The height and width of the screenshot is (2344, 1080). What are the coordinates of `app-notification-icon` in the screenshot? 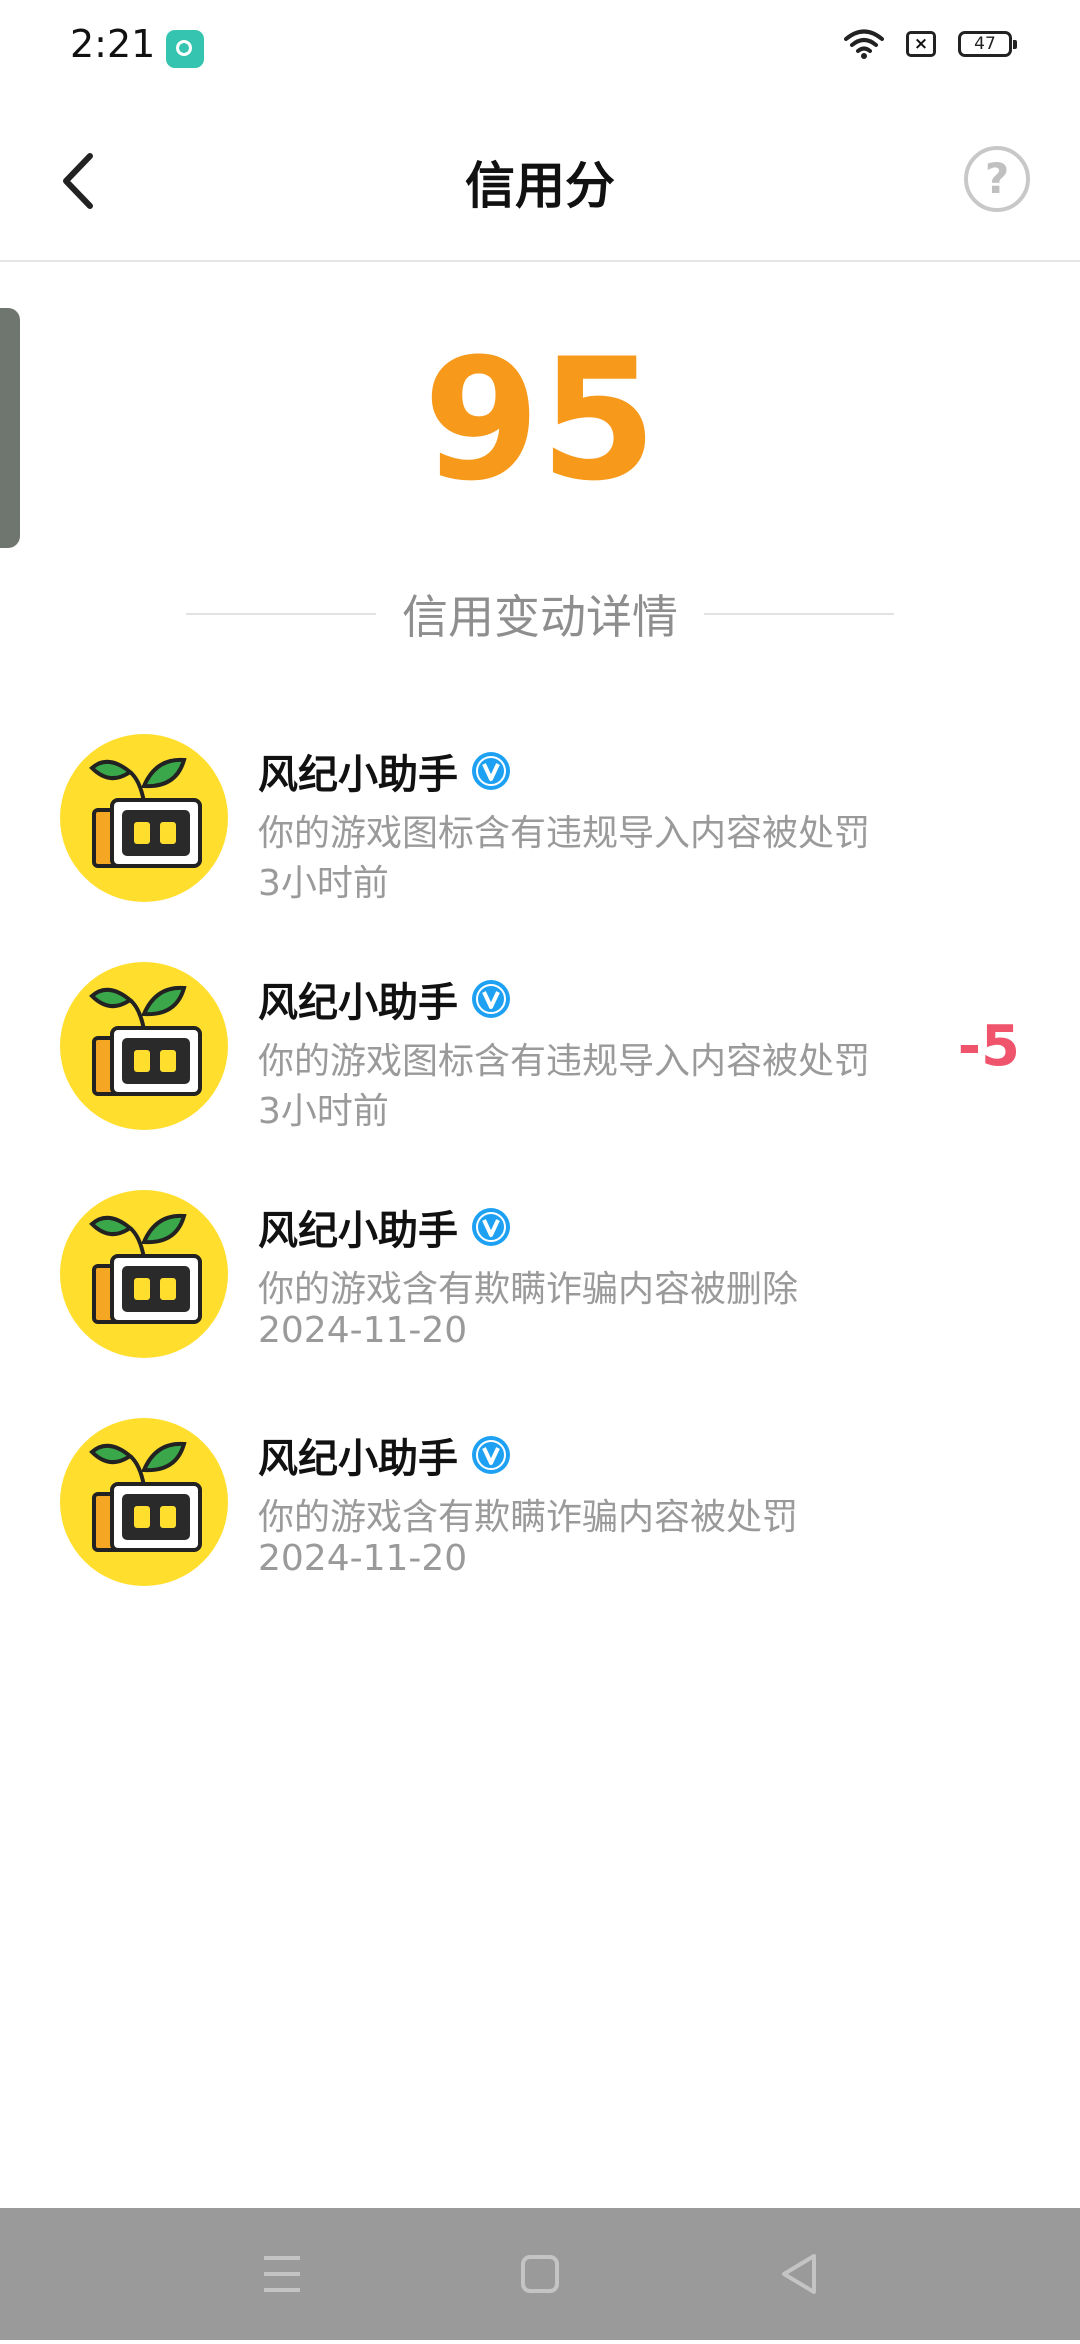 It's located at (185, 49).